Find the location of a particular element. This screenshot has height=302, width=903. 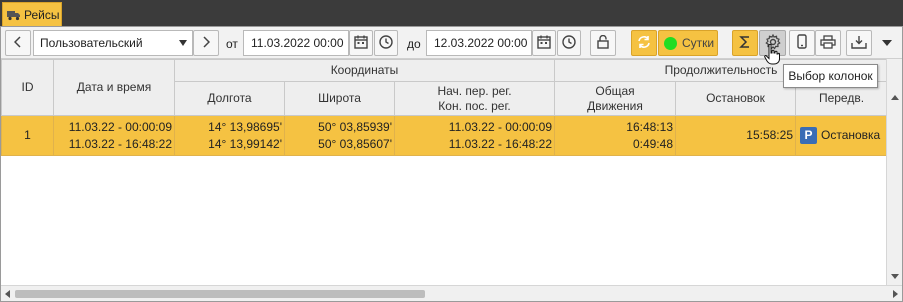

phone-icon is located at coordinates (802, 43).